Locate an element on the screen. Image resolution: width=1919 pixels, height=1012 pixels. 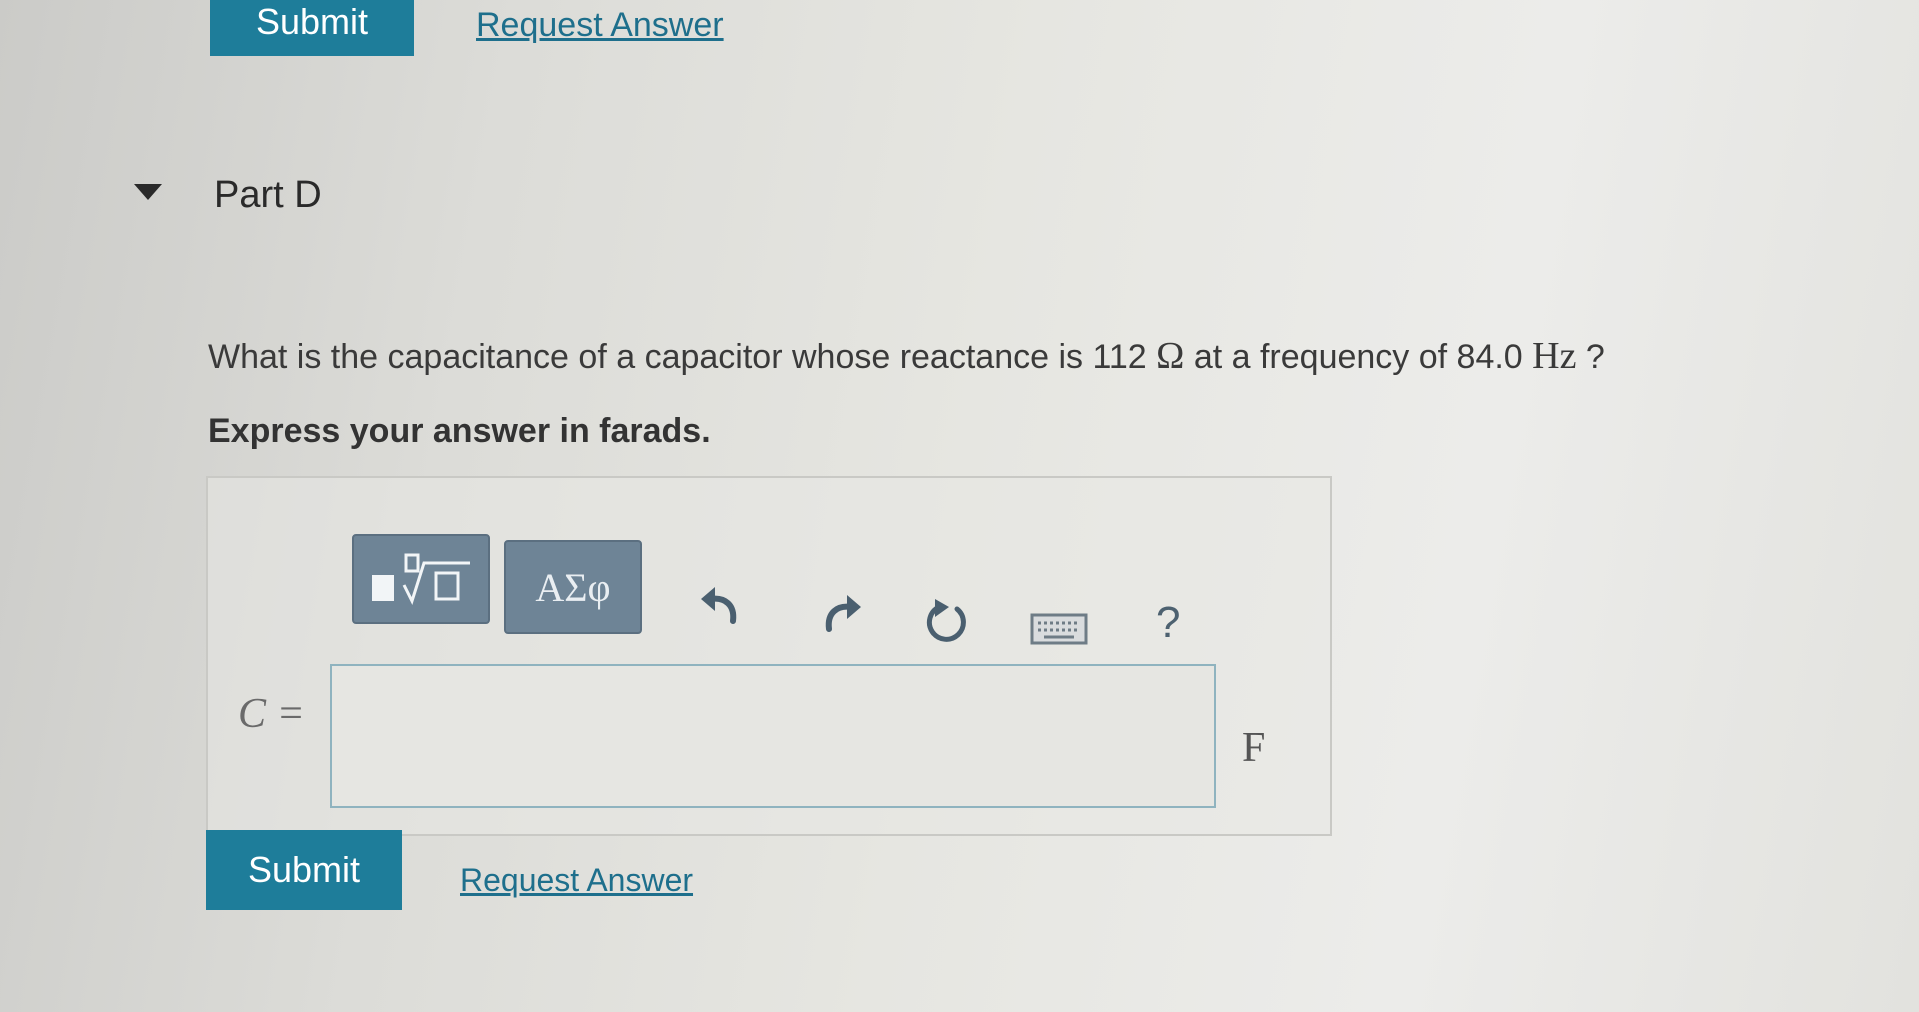
keyboard-button is located at coordinates (1059, 629).